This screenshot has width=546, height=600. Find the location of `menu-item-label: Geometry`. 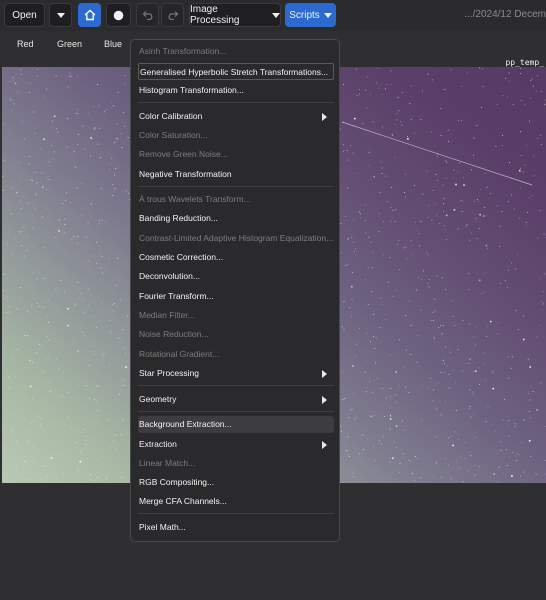

menu-item-label: Geometry is located at coordinates (158, 399).